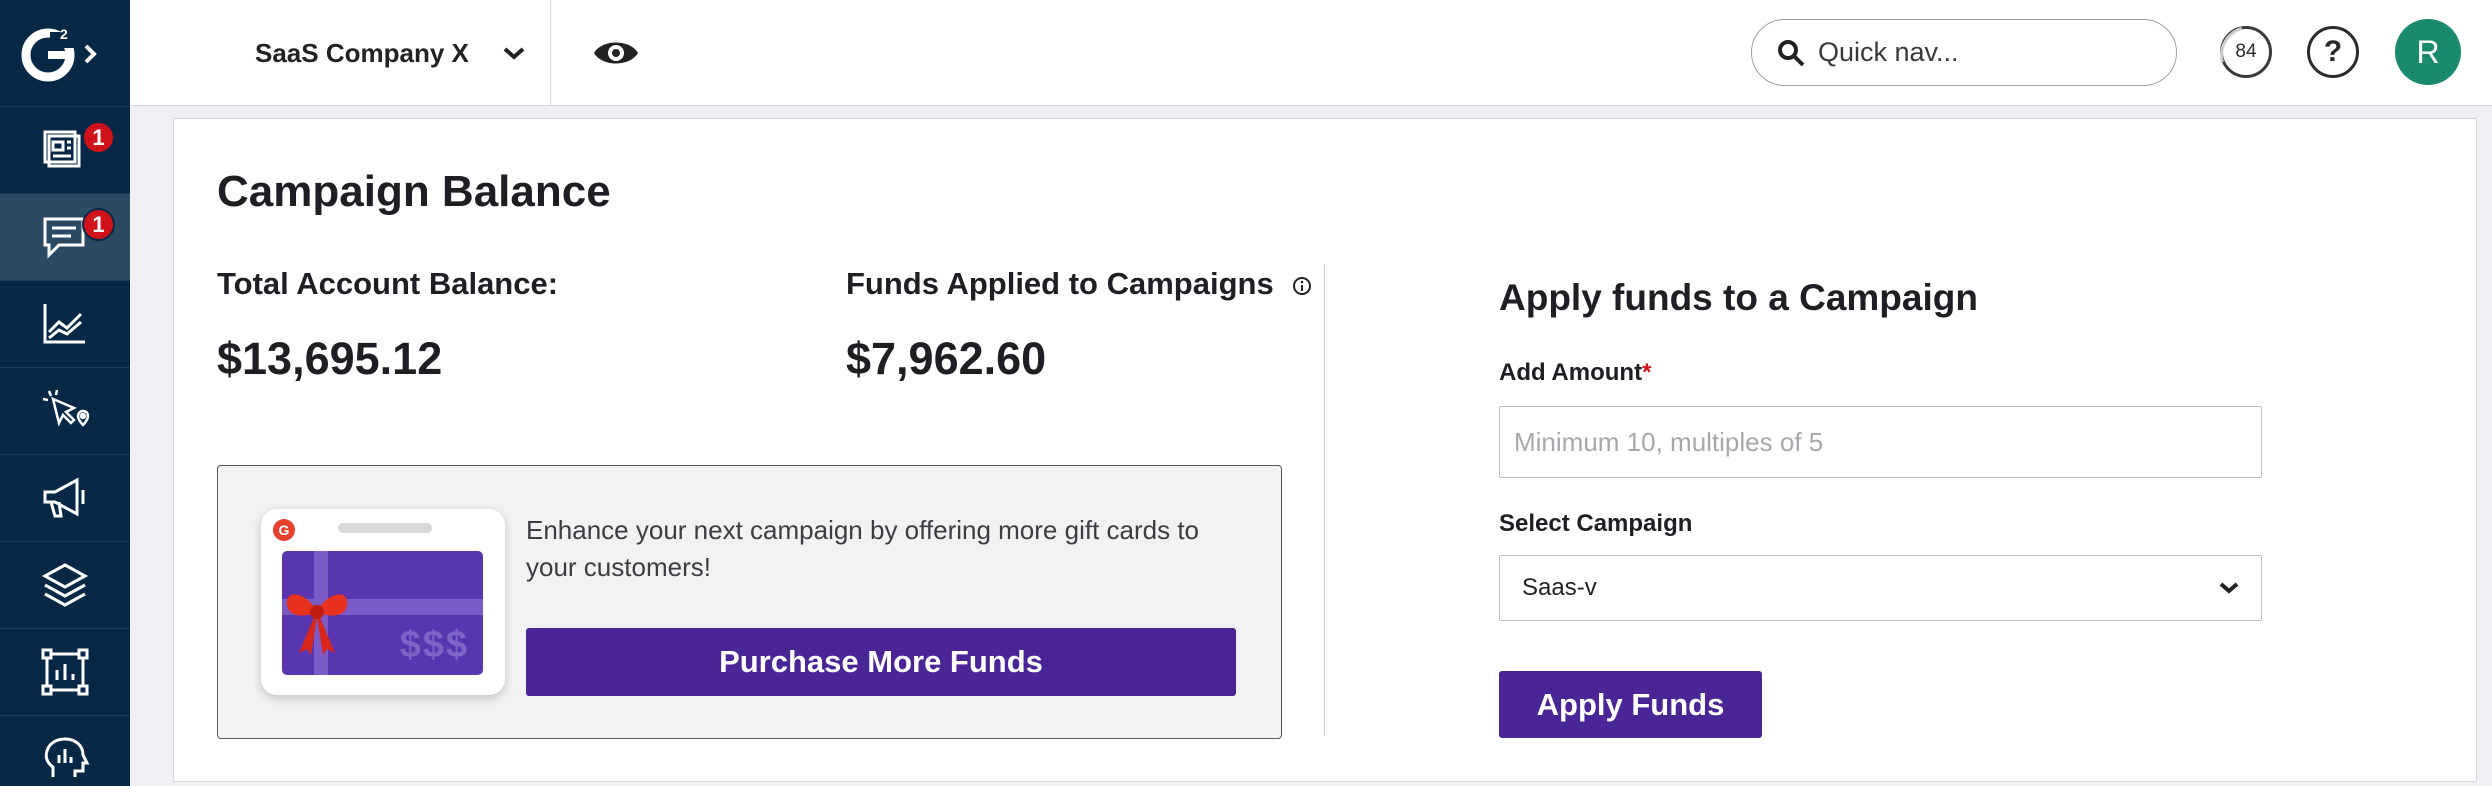 This screenshot has height=786, width=2492. I want to click on sidebar-item-products, so click(65, 584).